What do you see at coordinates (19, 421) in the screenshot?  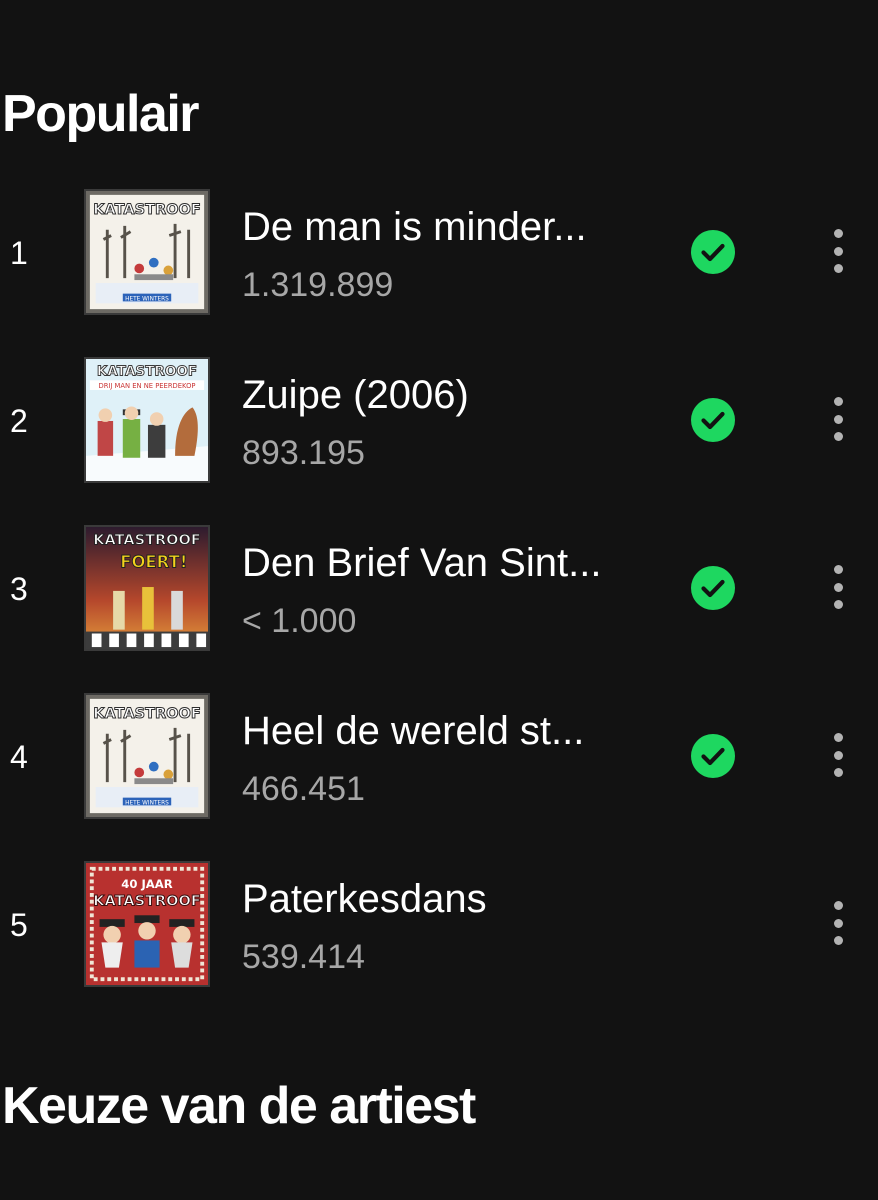 I see `track-rank: 2` at bounding box center [19, 421].